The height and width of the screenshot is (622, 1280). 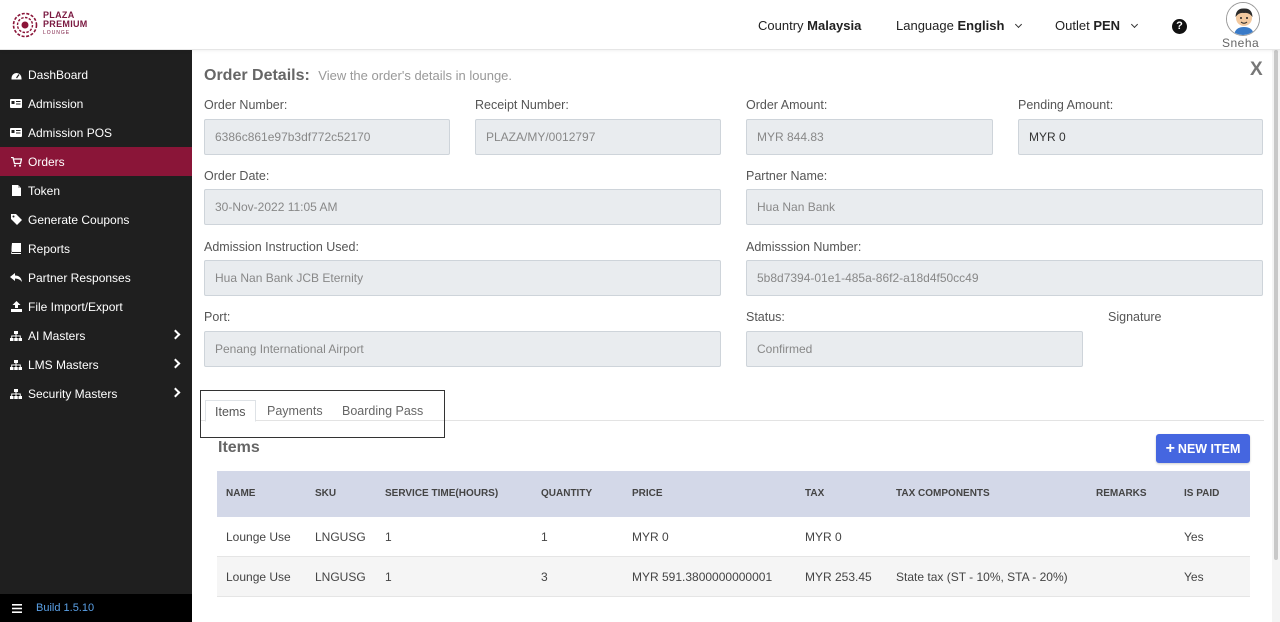 I want to click on sidebar-item-generate-coupons: Generate Coupons, so click(x=96, y=219).